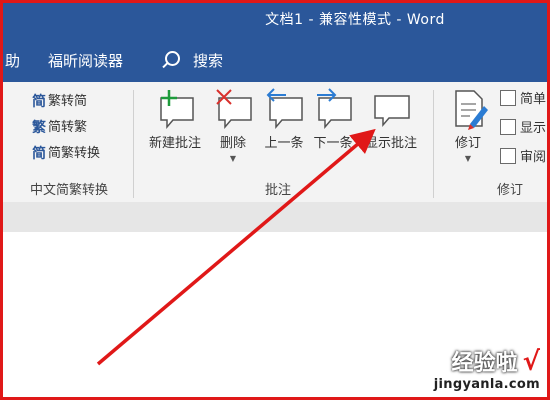 This screenshot has width=550, height=400. What do you see at coordinates (533, 99) in the screenshot?
I see `markup-simple-label: 简单` at bounding box center [533, 99].